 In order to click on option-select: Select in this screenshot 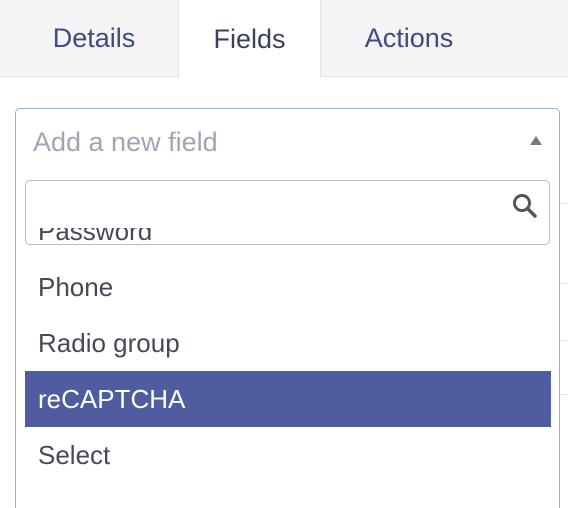, I will do `click(288, 455)`.